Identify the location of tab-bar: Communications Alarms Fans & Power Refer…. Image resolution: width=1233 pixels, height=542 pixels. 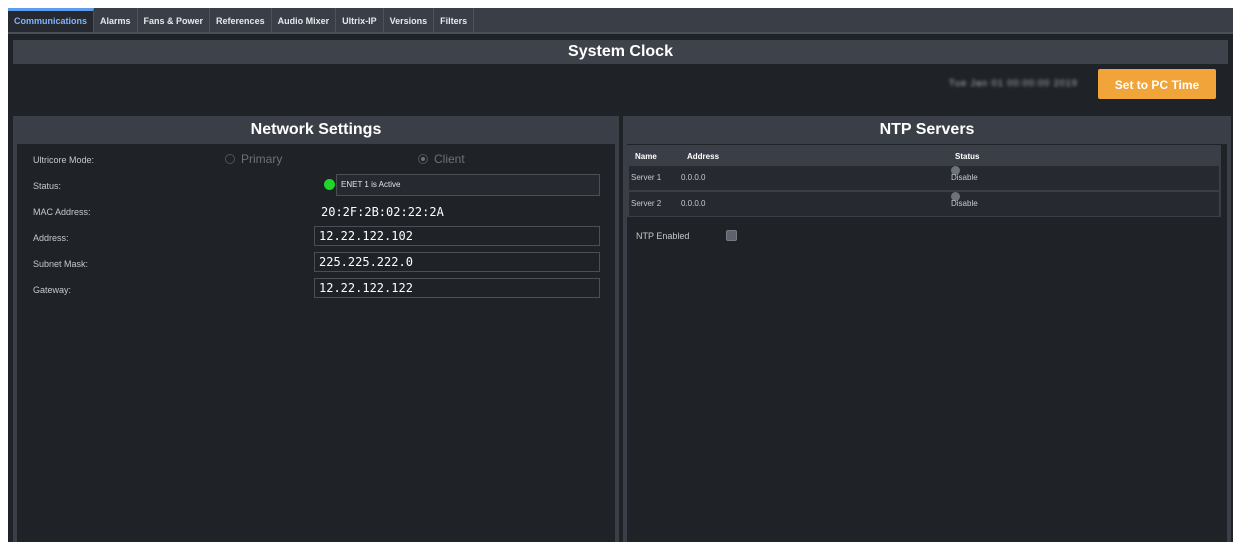
(620, 21).